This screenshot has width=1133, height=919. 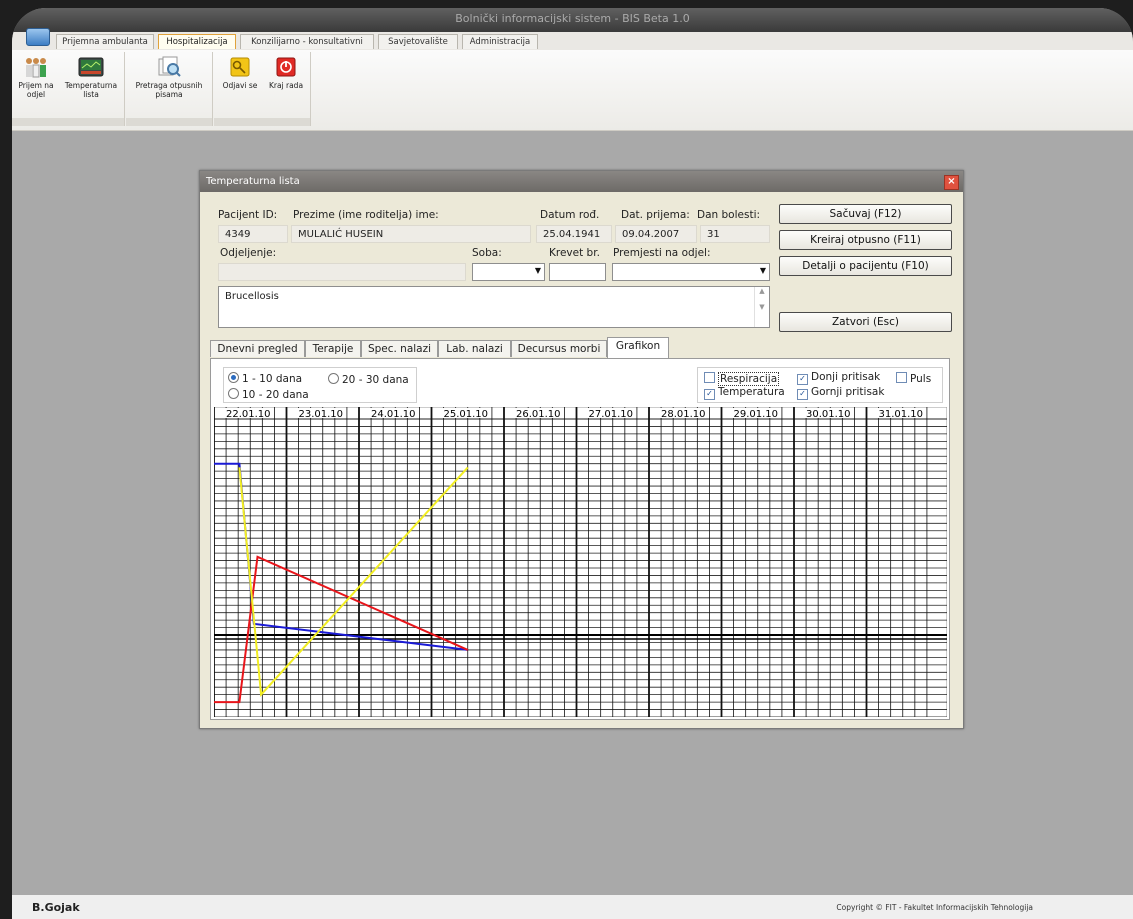 What do you see at coordinates (656, 234) in the screenshot?
I see `admission-field: 09.04.2007` at bounding box center [656, 234].